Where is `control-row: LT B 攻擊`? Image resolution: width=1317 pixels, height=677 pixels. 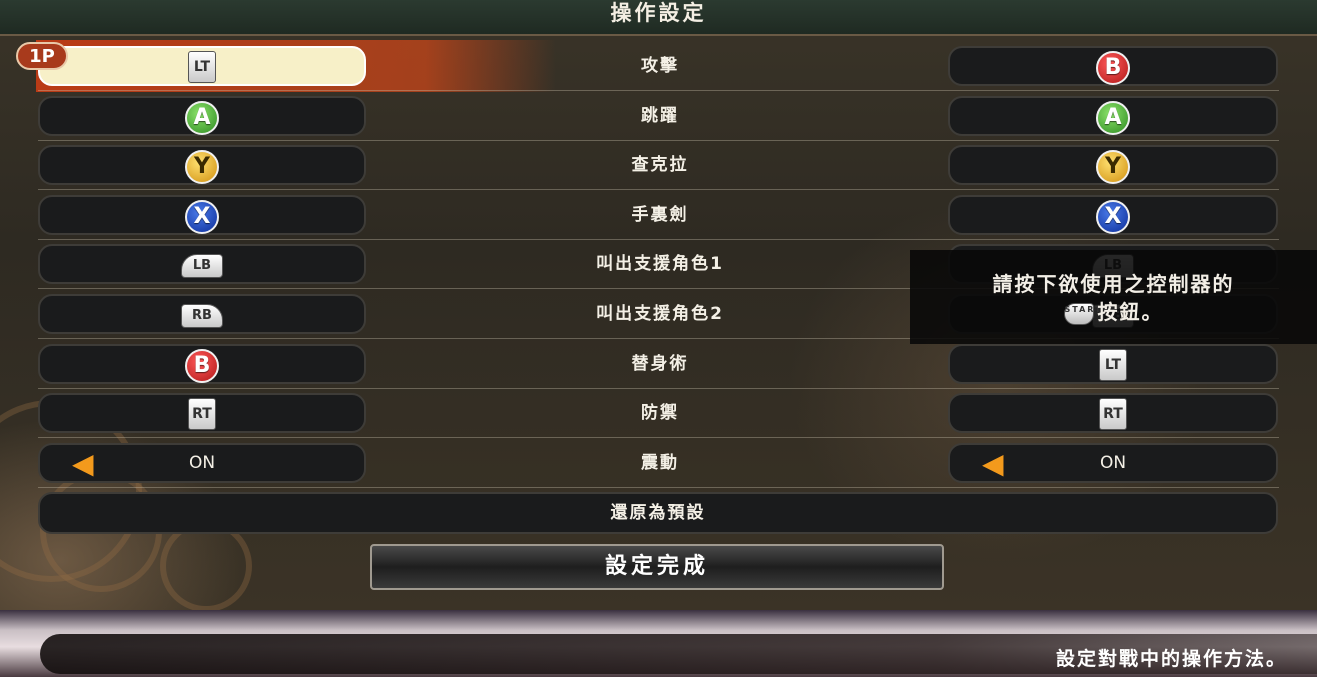 control-row: LT B 攻擊 is located at coordinates (658, 66).